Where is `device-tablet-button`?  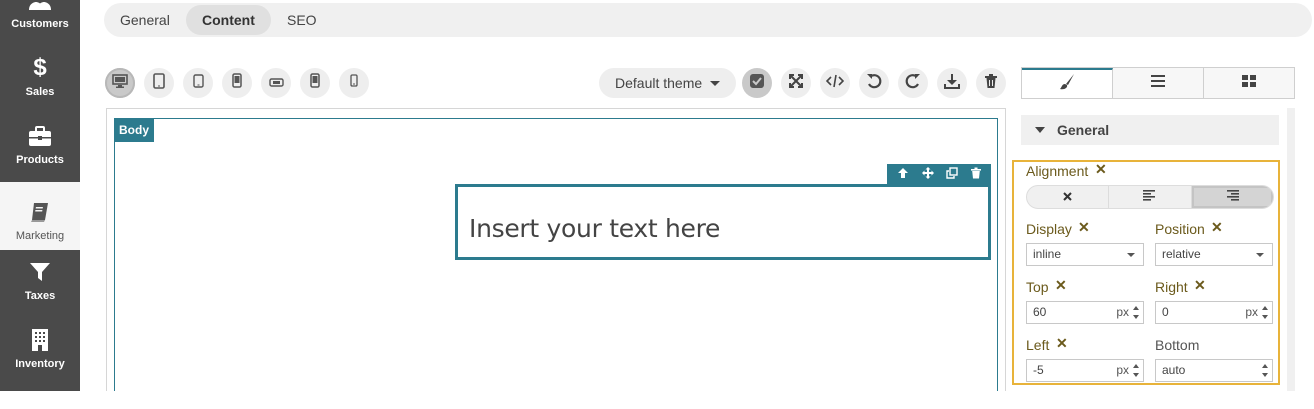 device-tablet-button is located at coordinates (159, 83).